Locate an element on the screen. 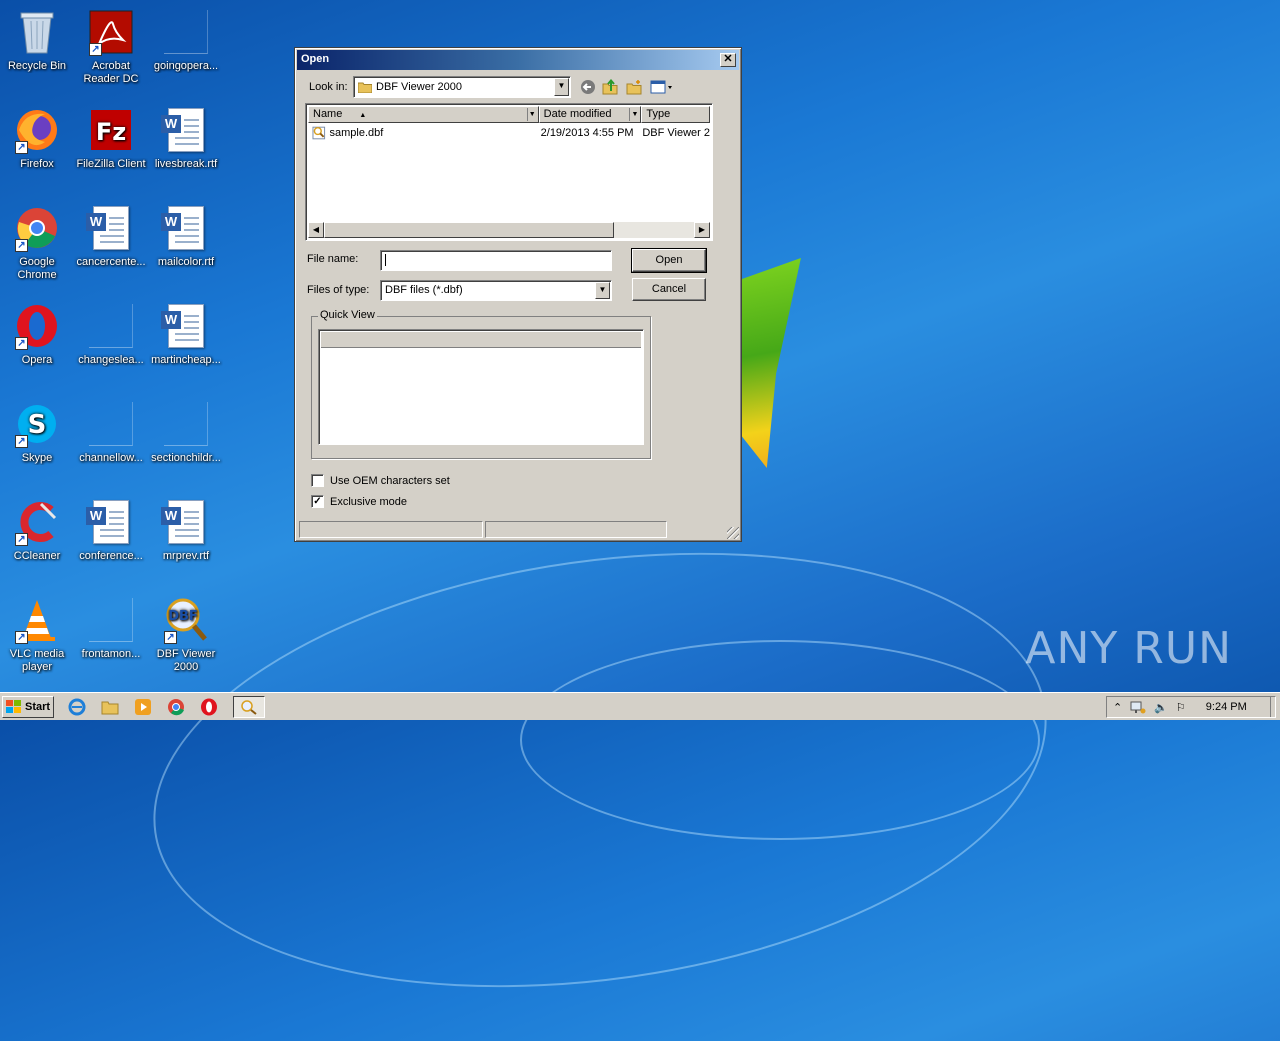 The image size is (1280, 1041). explorer-button is located at coordinates (110, 707).